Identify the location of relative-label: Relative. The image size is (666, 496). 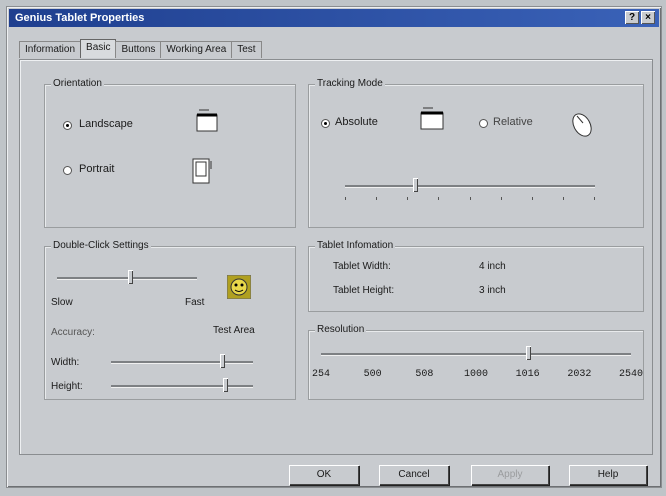
(513, 122).